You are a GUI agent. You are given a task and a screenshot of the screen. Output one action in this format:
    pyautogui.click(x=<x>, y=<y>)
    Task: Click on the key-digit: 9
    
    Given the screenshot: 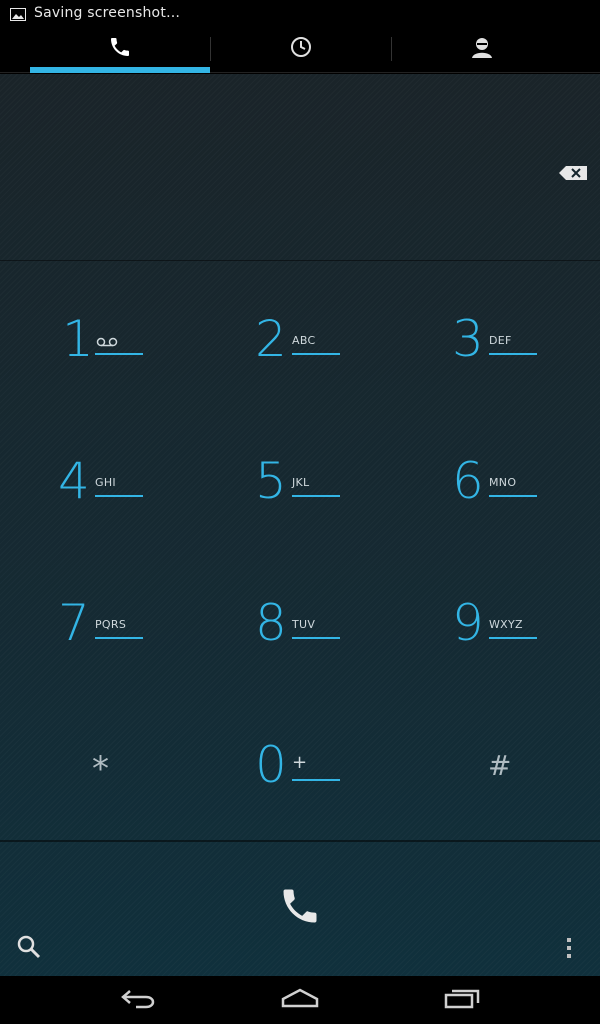 What is the action you would take?
    pyautogui.click(x=468, y=623)
    